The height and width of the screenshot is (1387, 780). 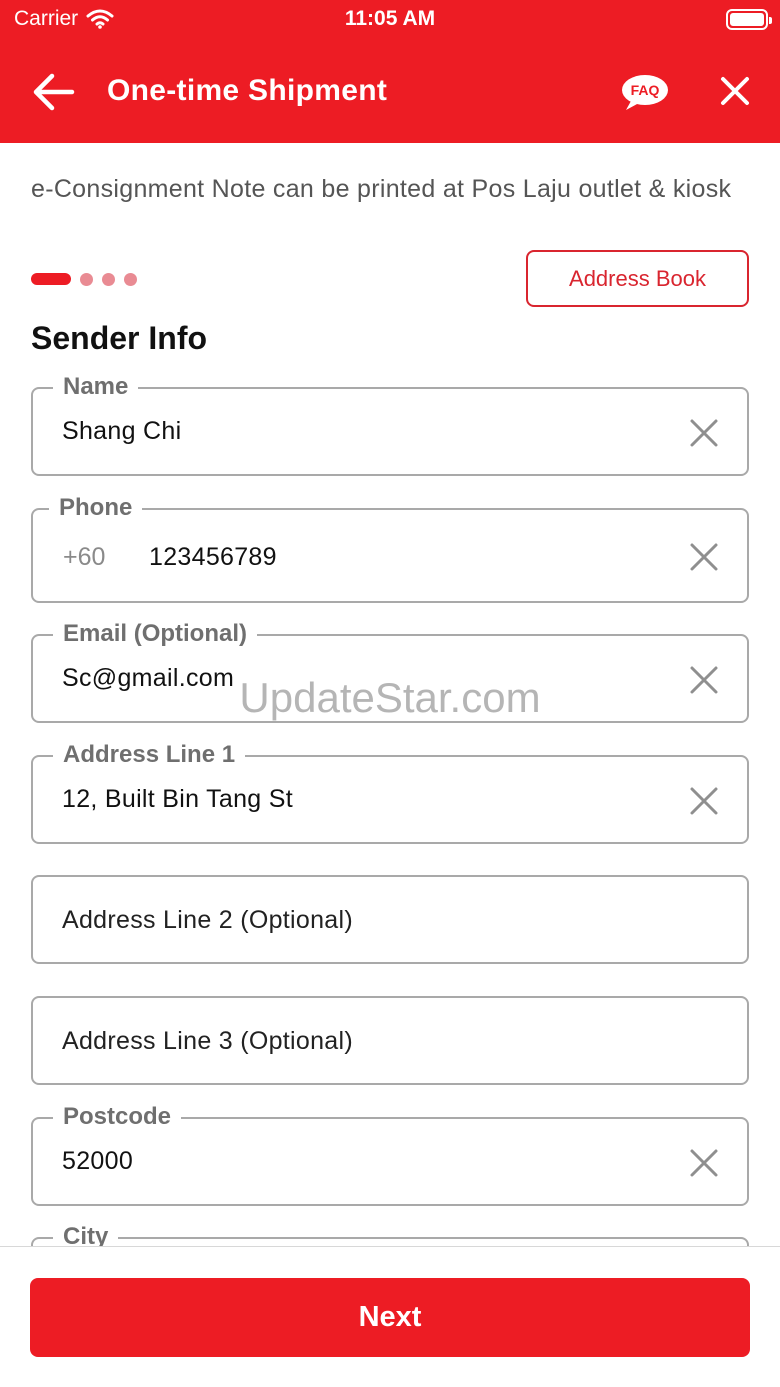 I want to click on next-button: Next, so click(x=390, y=1317).